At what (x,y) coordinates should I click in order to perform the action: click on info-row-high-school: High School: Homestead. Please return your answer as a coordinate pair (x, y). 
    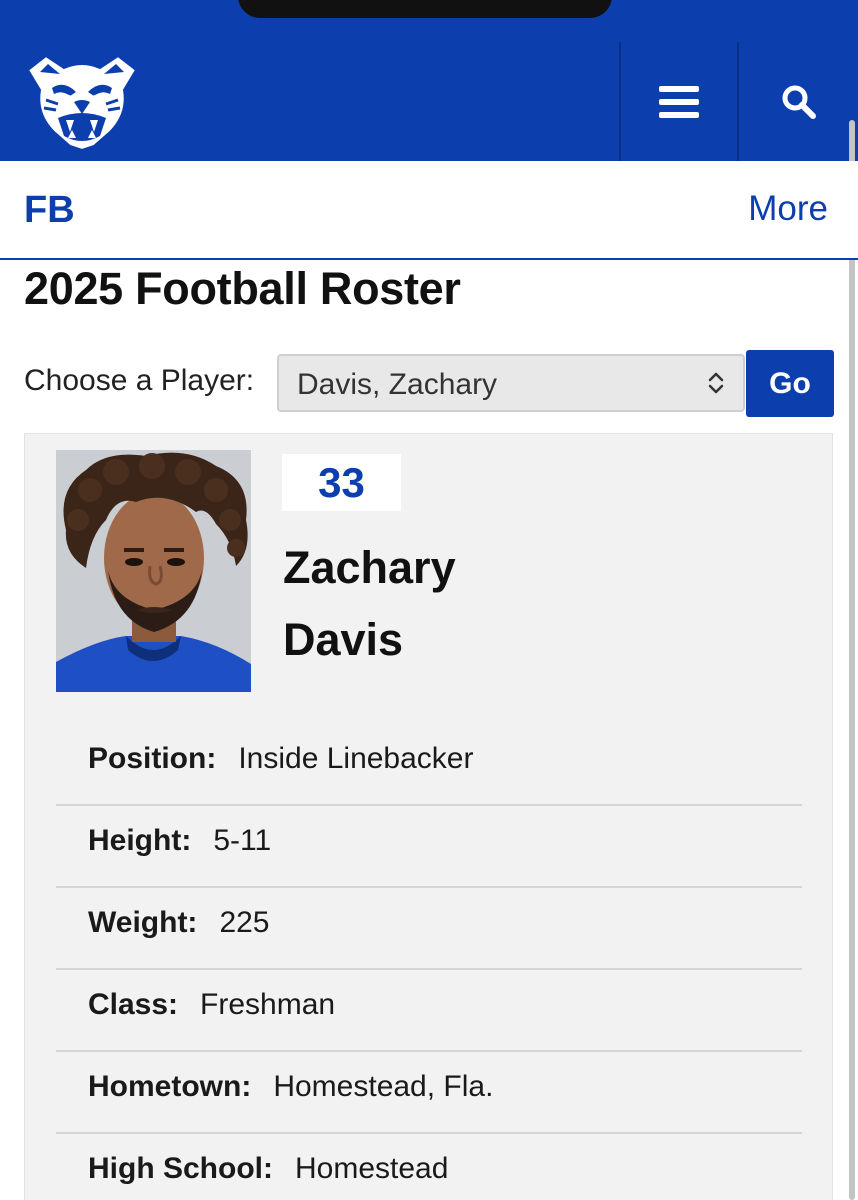
    Looking at the image, I should click on (429, 1167).